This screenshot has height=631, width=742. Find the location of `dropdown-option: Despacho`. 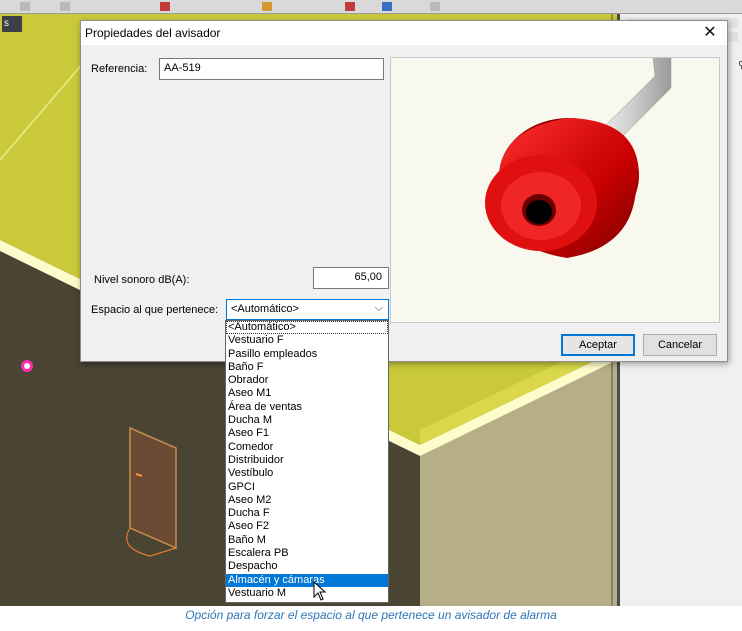

dropdown-option: Despacho is located at coordinates (307, 566).